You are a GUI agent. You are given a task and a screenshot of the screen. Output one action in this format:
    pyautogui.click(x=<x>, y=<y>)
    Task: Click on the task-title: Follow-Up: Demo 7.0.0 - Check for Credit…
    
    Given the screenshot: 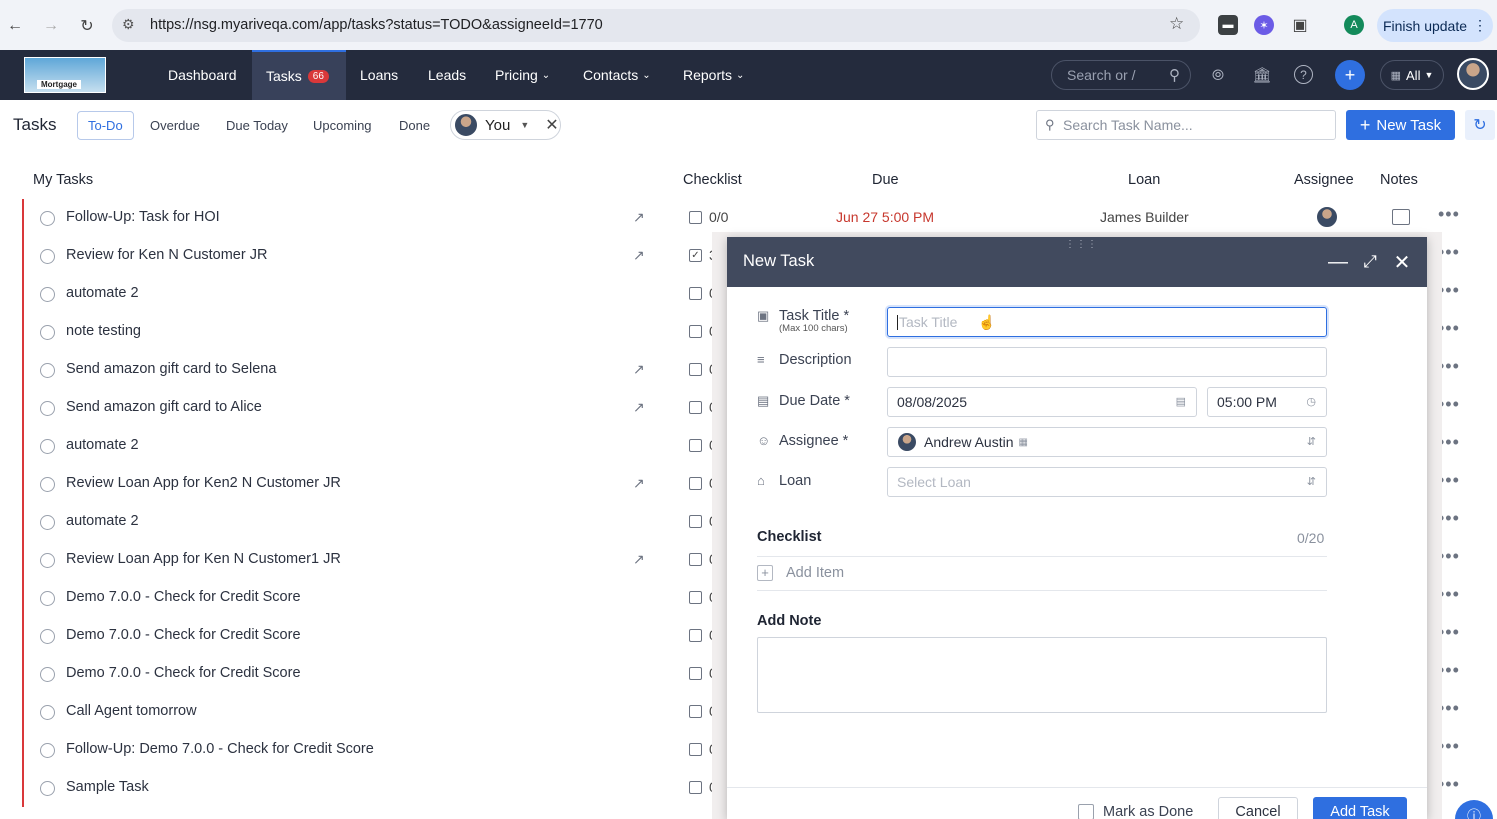 What is the action you would take?
    pyautogui.click(x=220, y=749)
    